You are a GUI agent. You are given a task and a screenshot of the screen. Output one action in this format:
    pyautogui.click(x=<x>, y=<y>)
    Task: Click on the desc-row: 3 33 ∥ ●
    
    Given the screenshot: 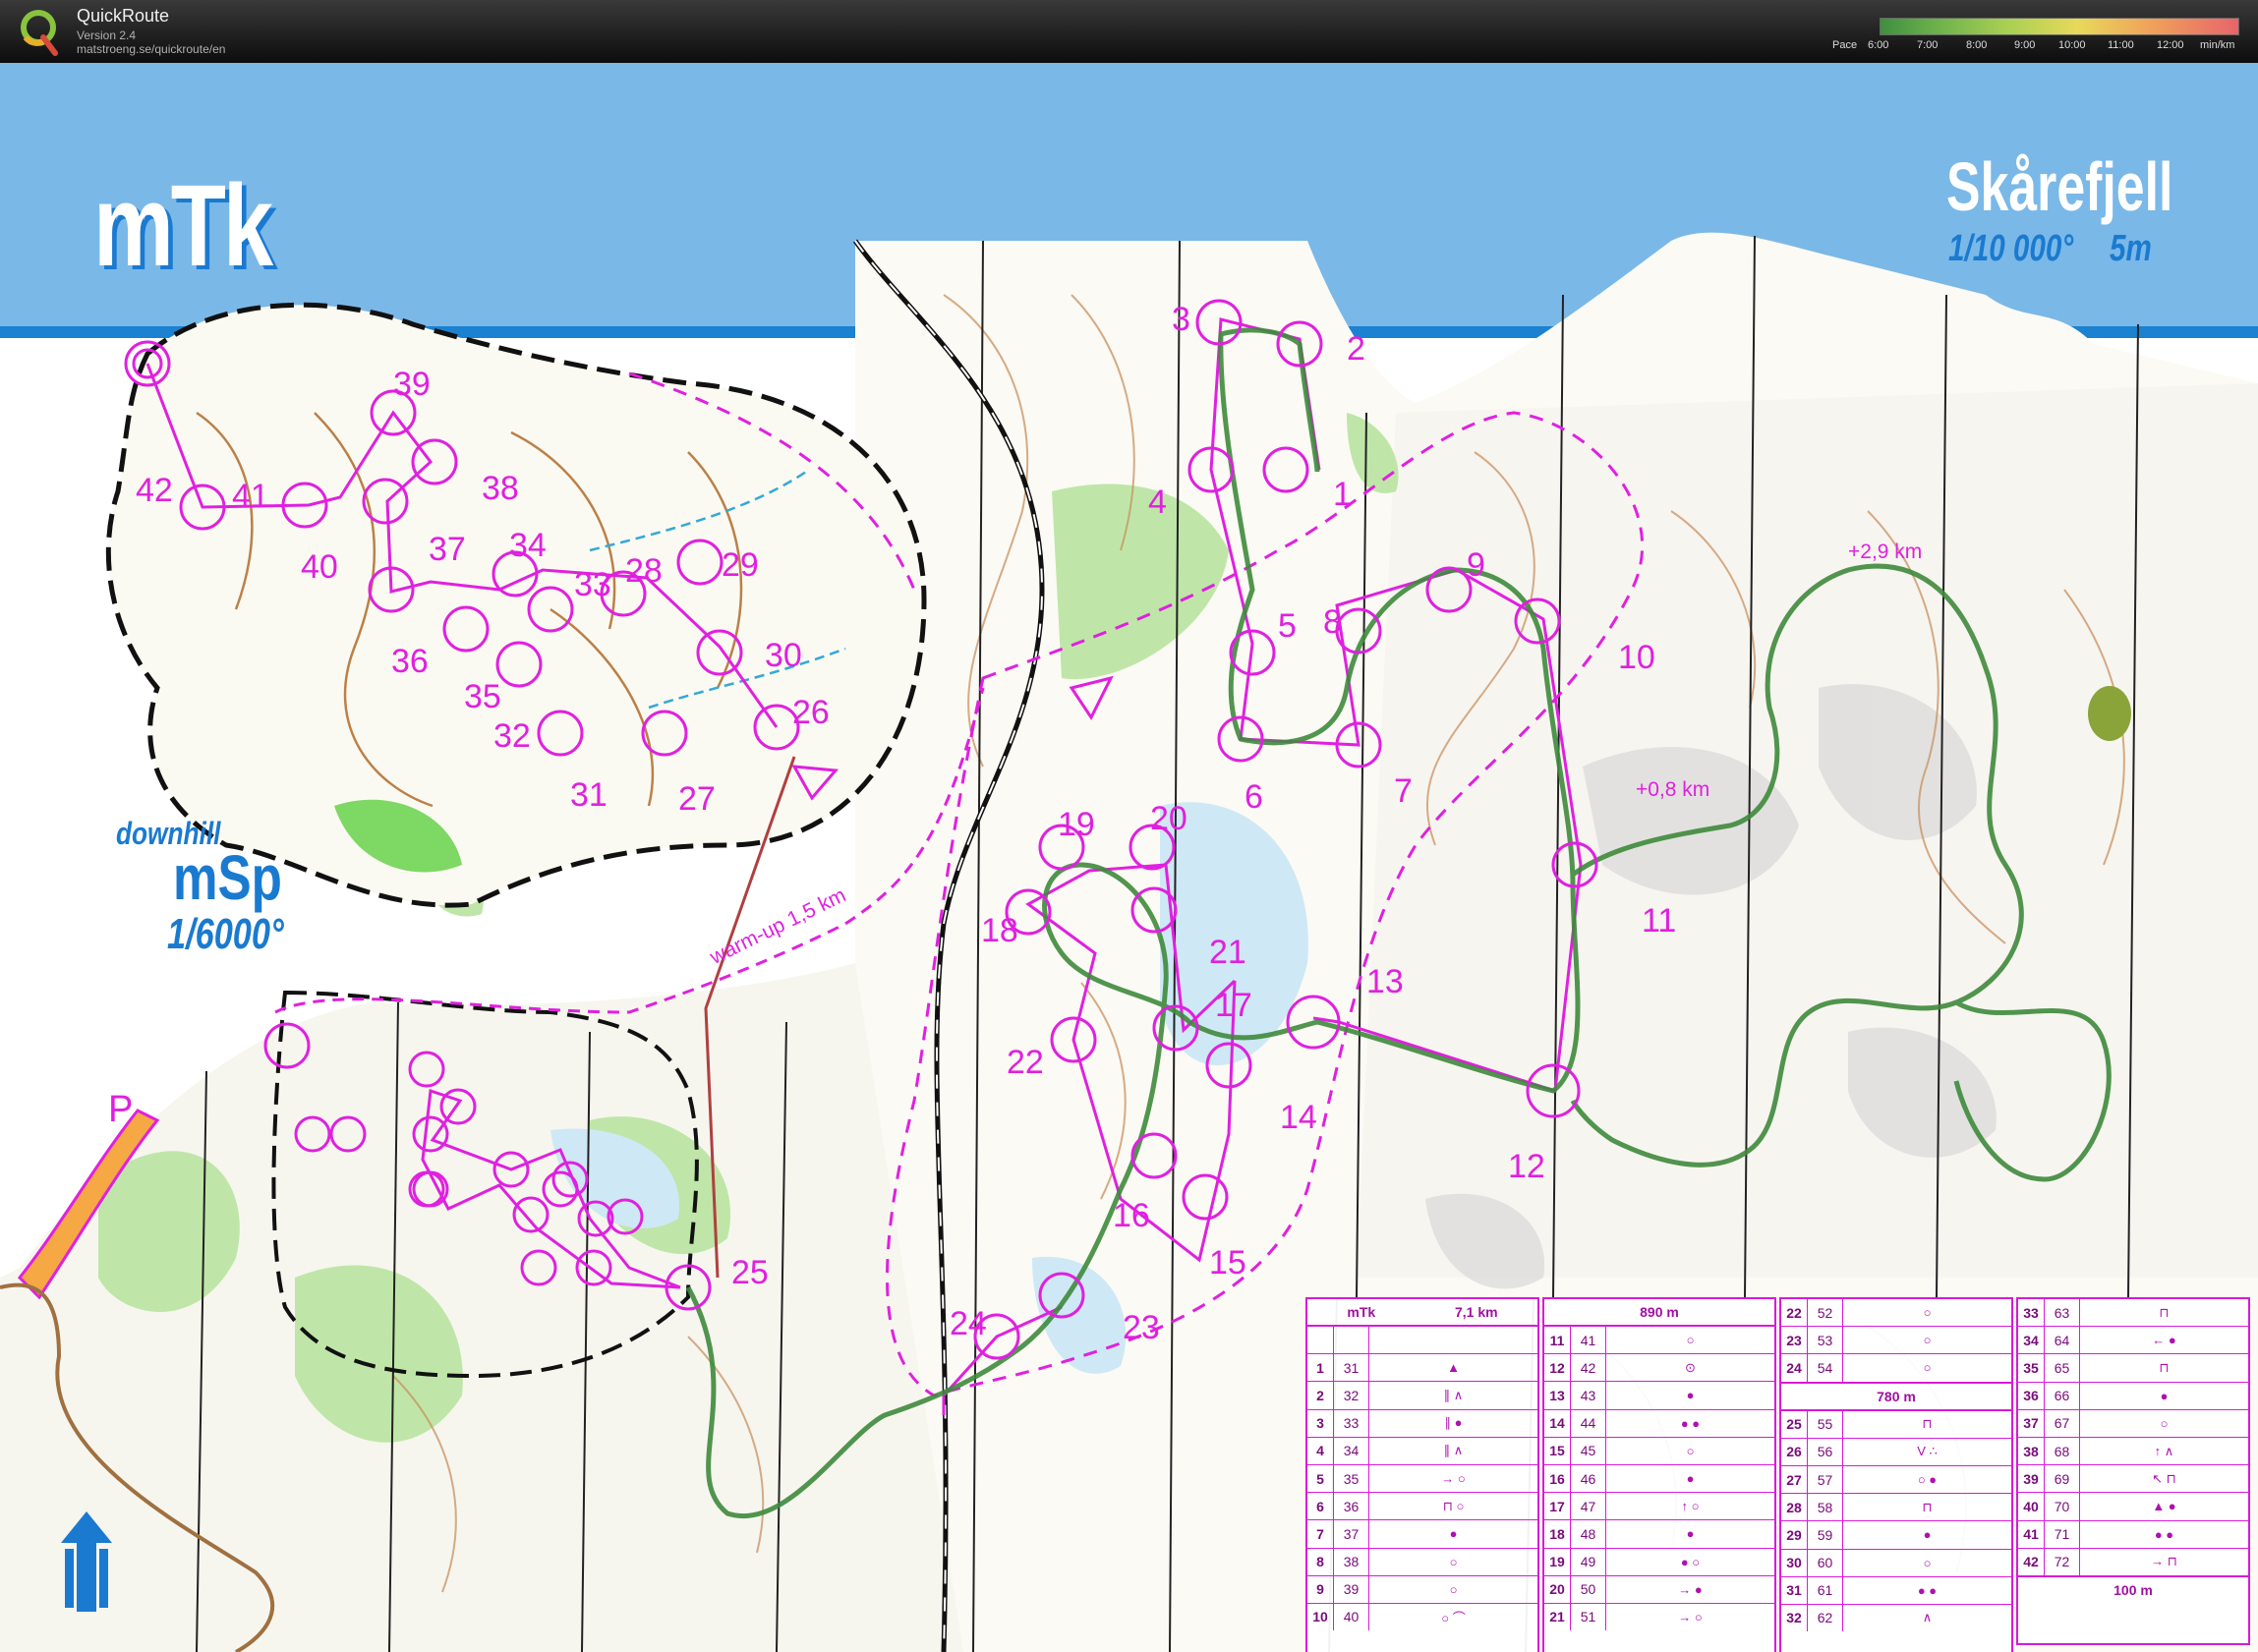 What is the action you would take?
    pyautogui.click(x=1422, y=1424)
    